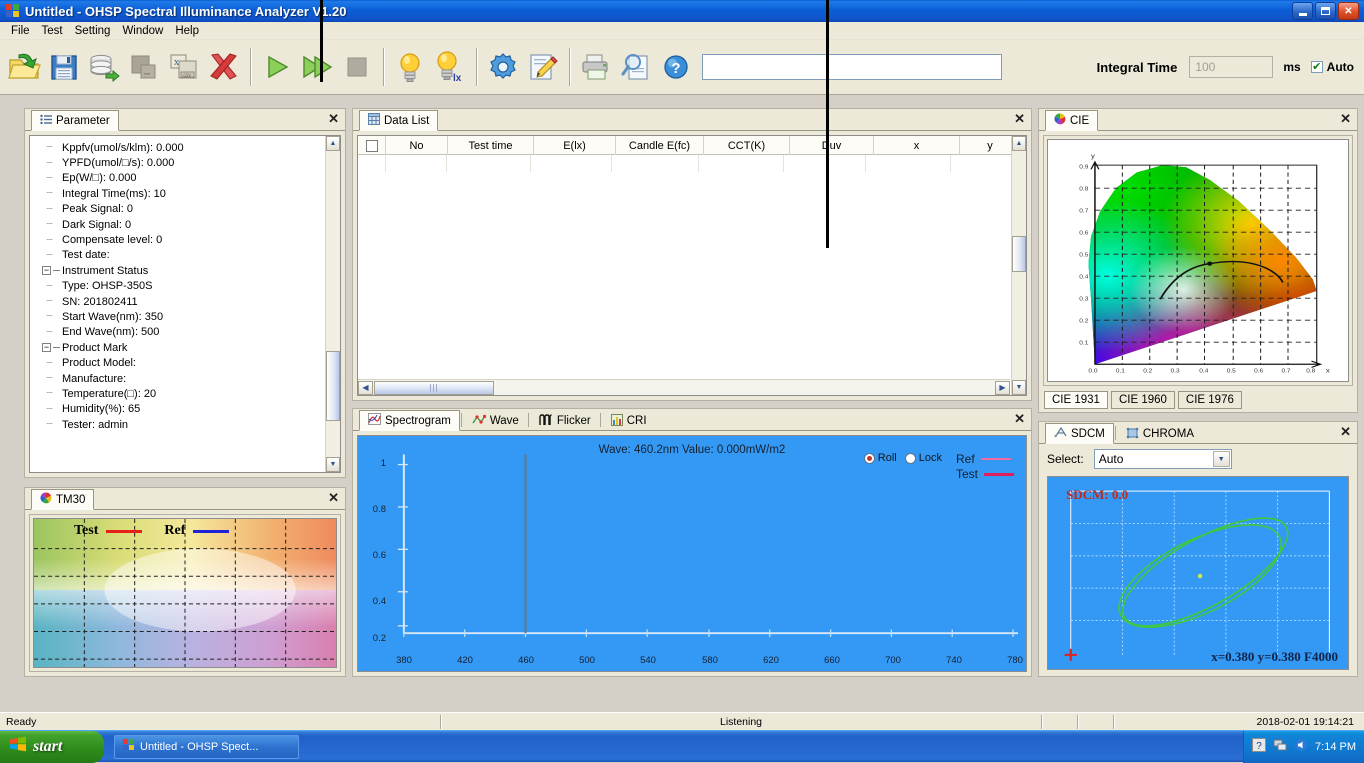 This screenshot has width=1364, height=763. Describe the element at coordinates (365, 388) in the screenshot. I see `scroll-left-button: ◀` at that location.